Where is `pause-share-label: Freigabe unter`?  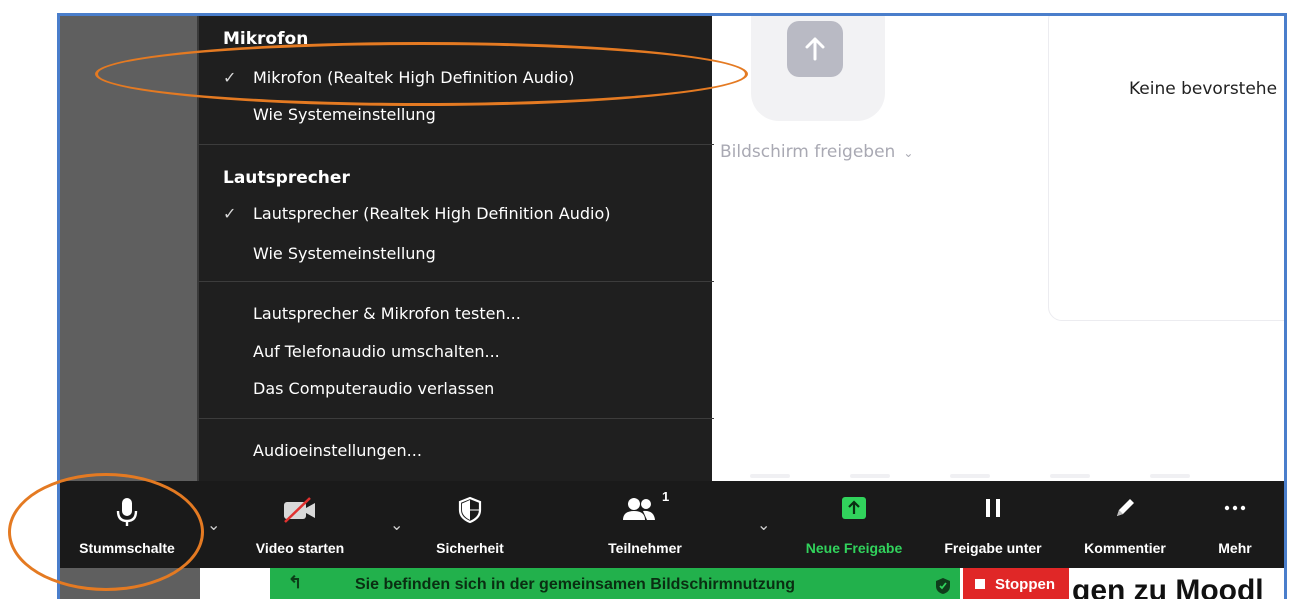
pause-share-label: Freigabe unter is located at coordinates (993, 548).